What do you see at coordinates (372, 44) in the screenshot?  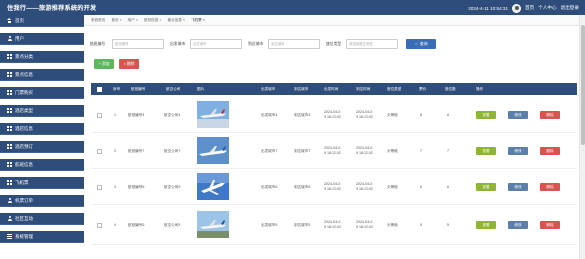 I see `seat-type-select: 请选择座位类型` at bounding box center [372, 44].